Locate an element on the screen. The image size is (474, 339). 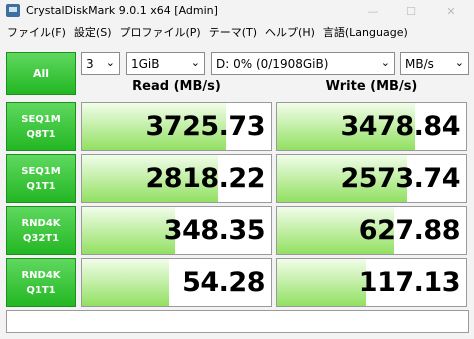
result-write-cell: 117.13 is located at coordinates (371, 282).